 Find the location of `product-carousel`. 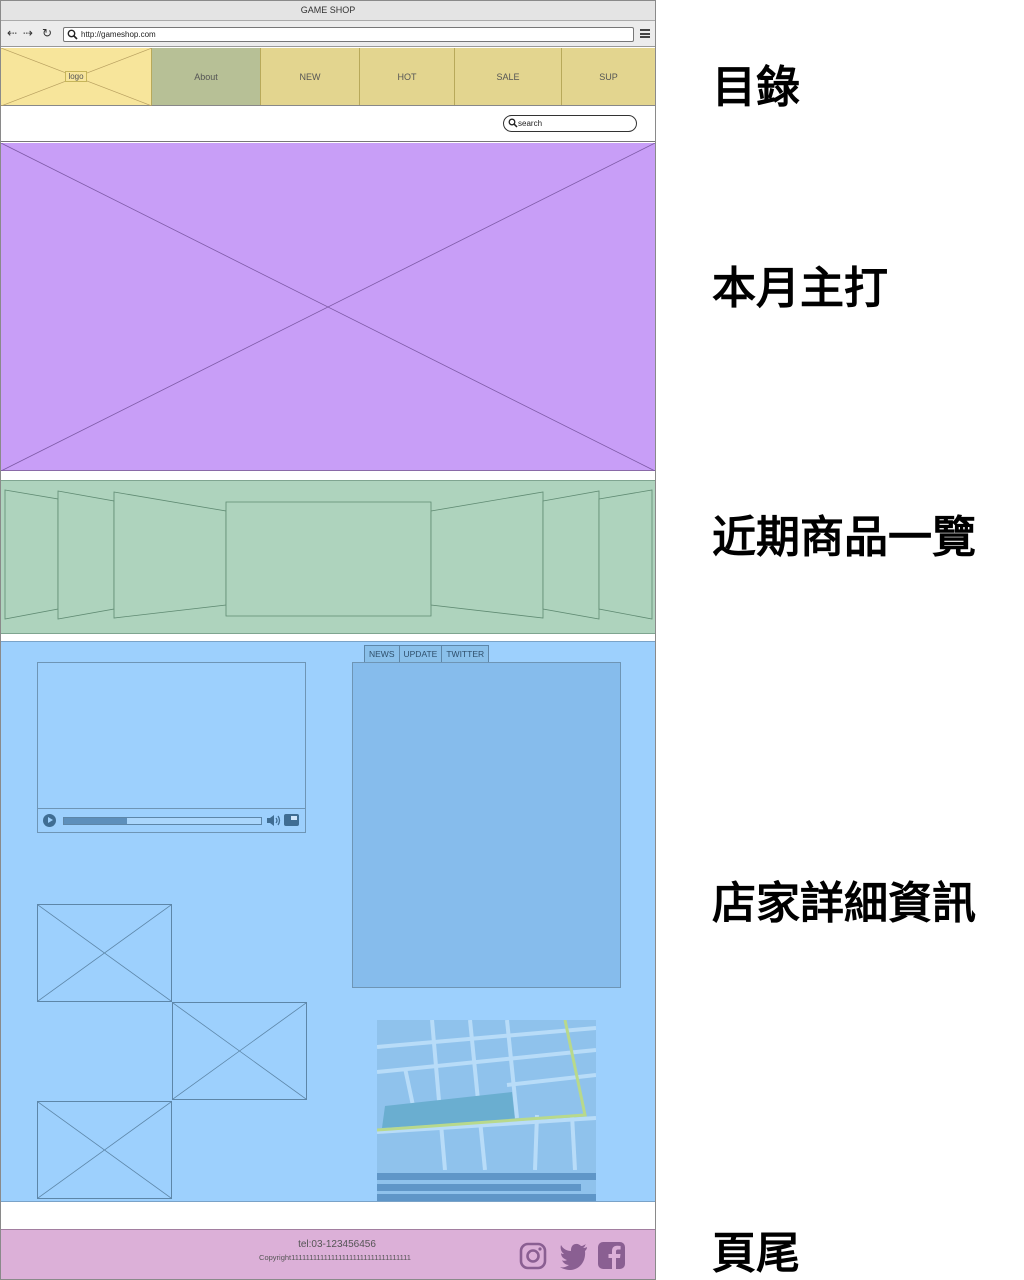

product-carousel is located at coordinates (328, 557).